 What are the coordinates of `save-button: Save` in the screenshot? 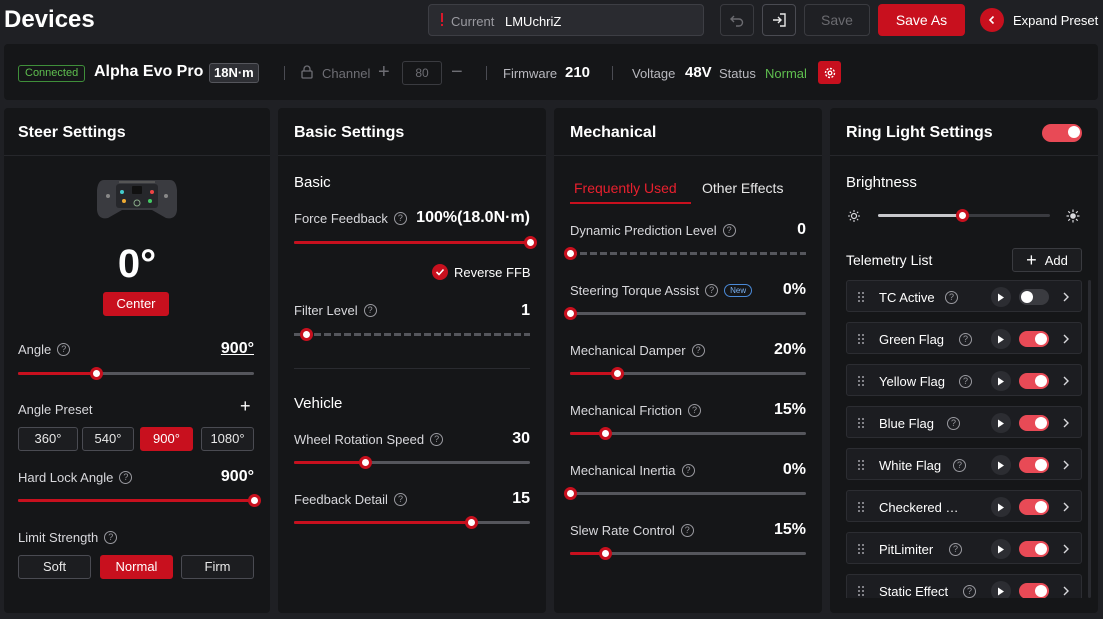 It's located at (837, 20).